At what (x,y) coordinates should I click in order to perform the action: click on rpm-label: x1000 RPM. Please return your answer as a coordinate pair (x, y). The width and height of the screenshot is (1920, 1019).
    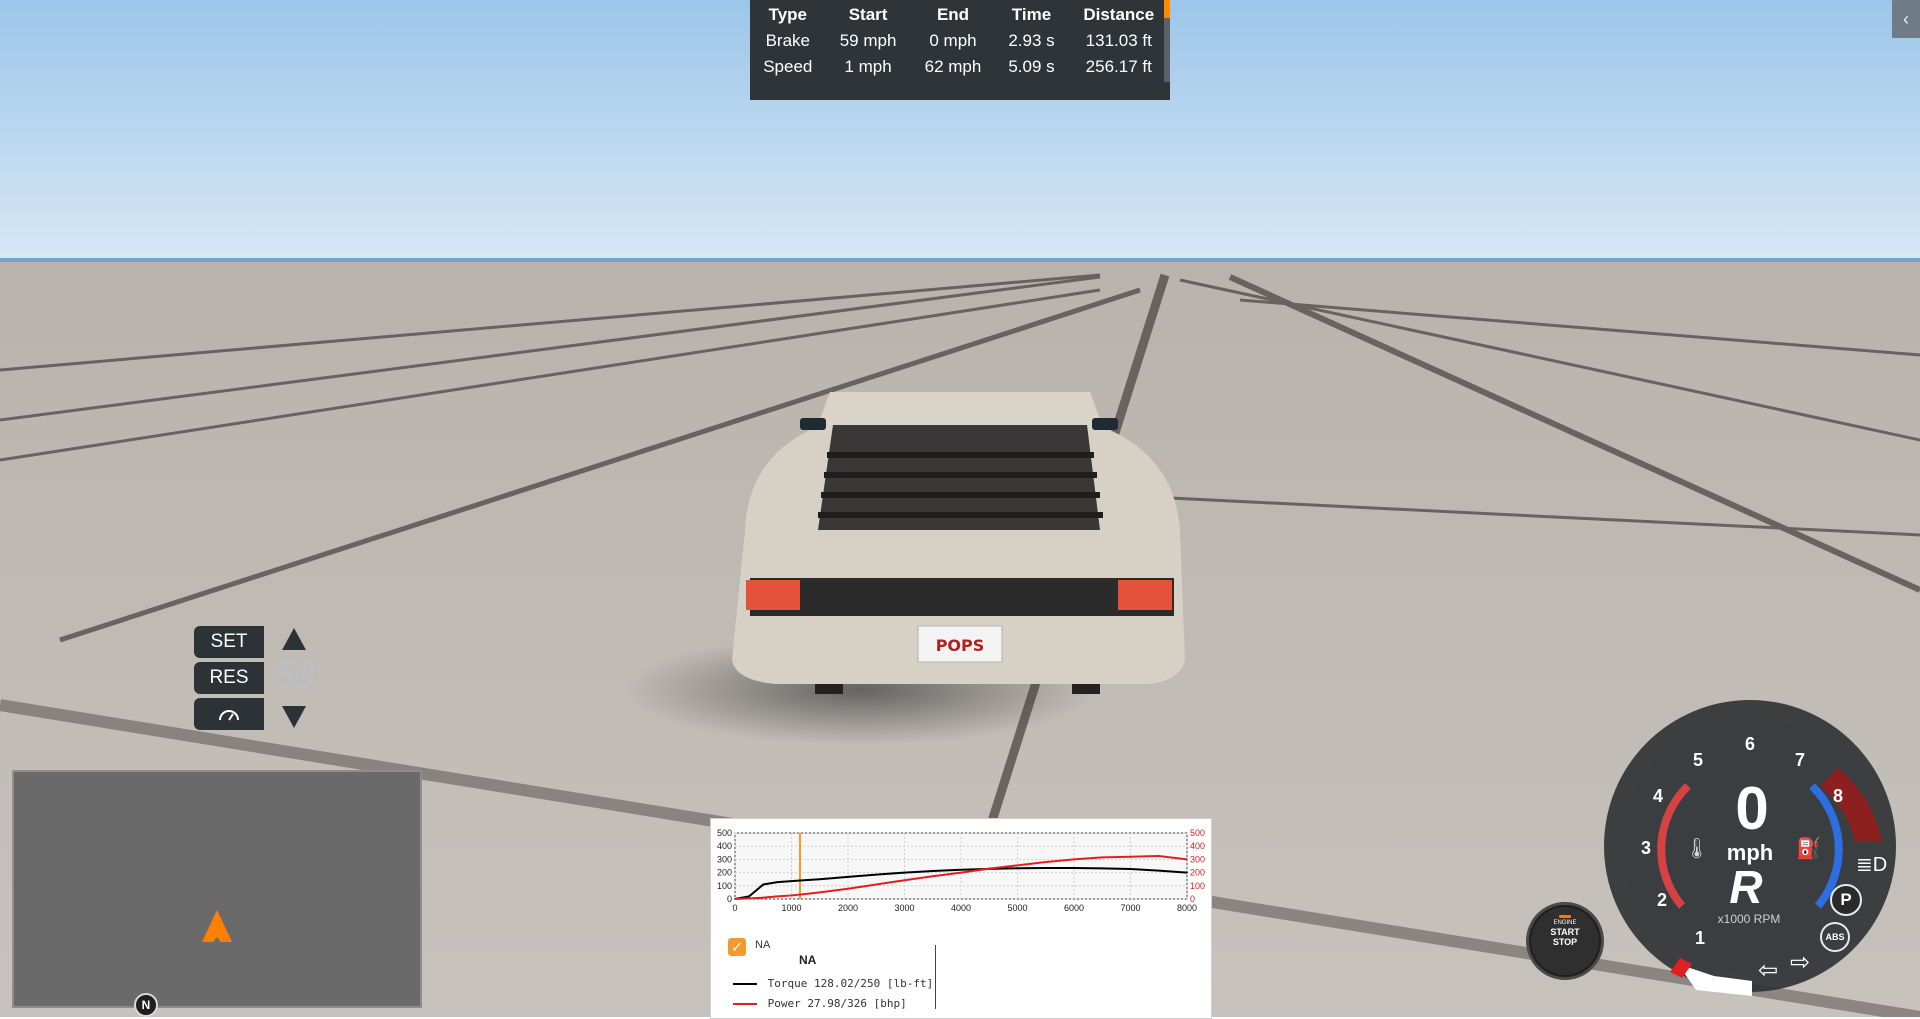
    Looking at the image, I should click on (1749, 919).